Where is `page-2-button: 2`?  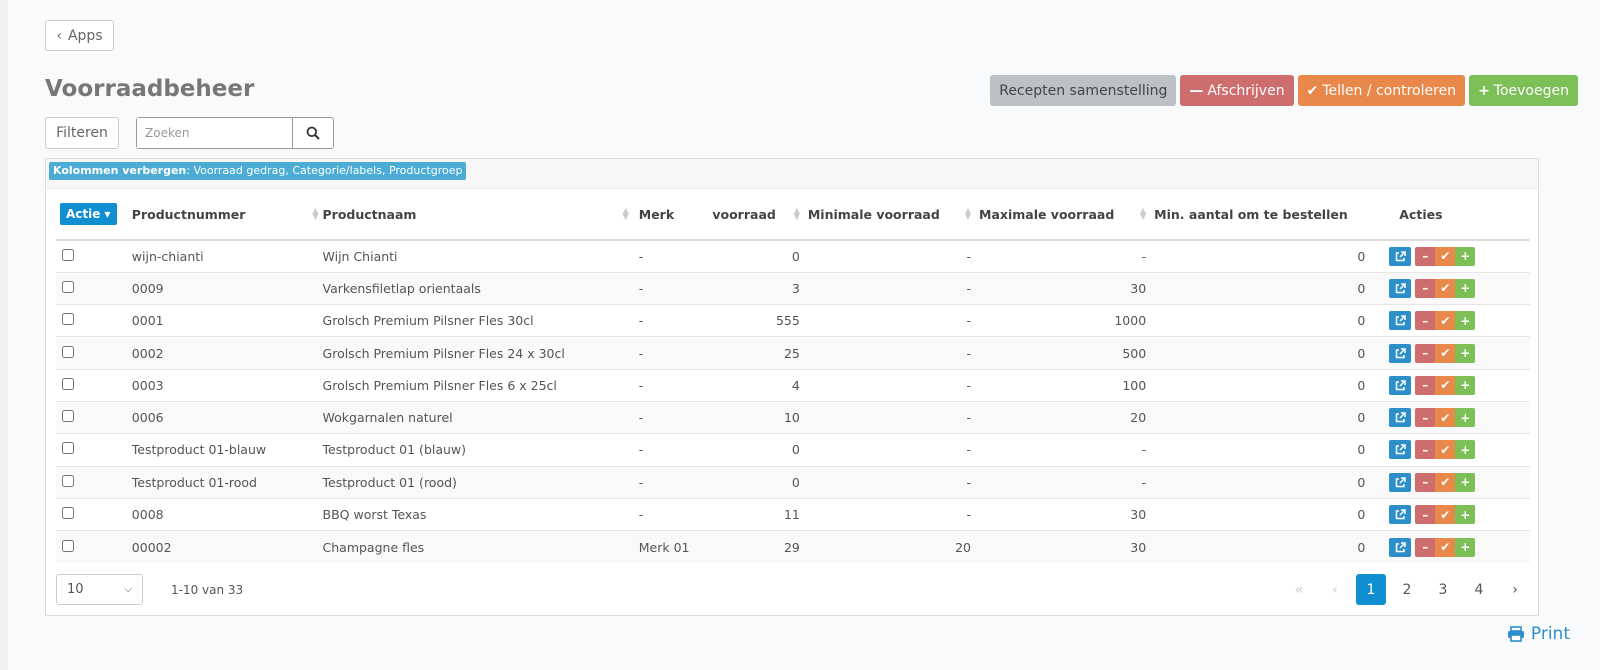 page-2-button: 2 is located at coordinates (1407, 589).